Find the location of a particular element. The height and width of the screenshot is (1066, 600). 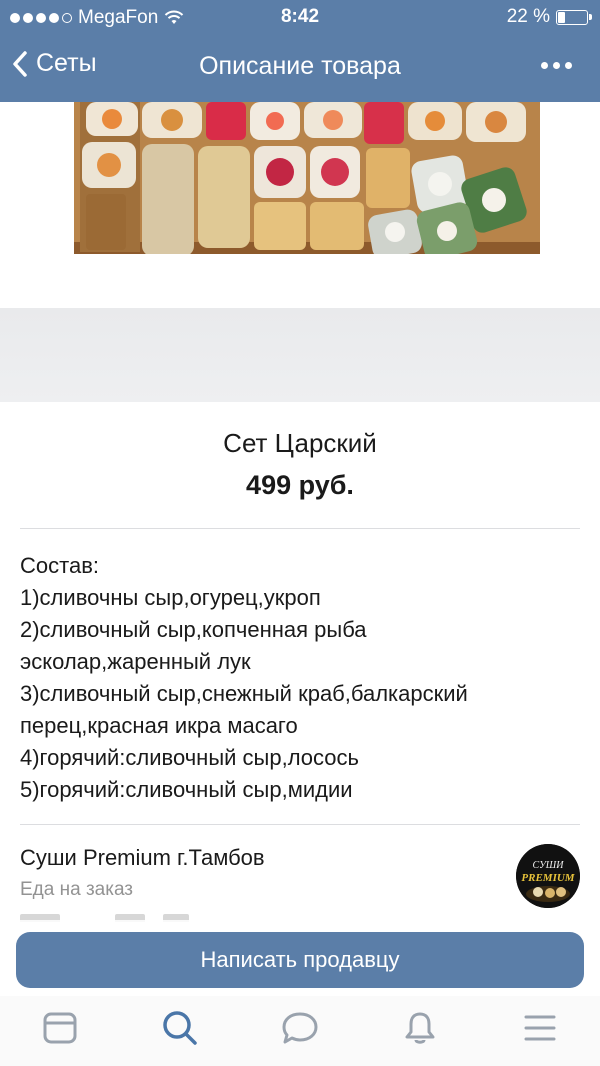

shop-logo: СУШИ PREMIUM is located at coordinates (548, 876).